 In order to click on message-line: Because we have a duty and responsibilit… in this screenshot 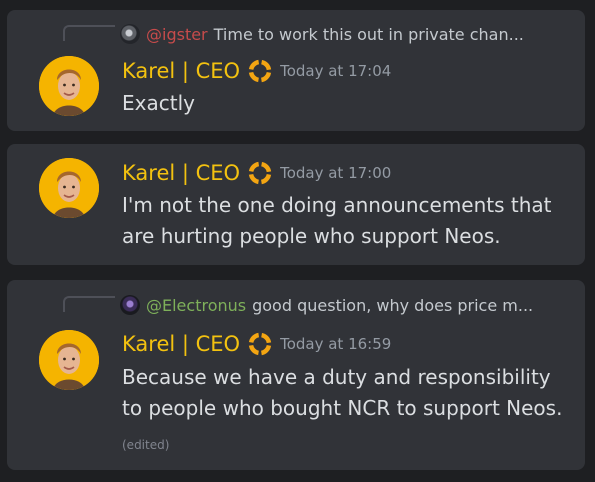, I will do `click(336, 377)`.